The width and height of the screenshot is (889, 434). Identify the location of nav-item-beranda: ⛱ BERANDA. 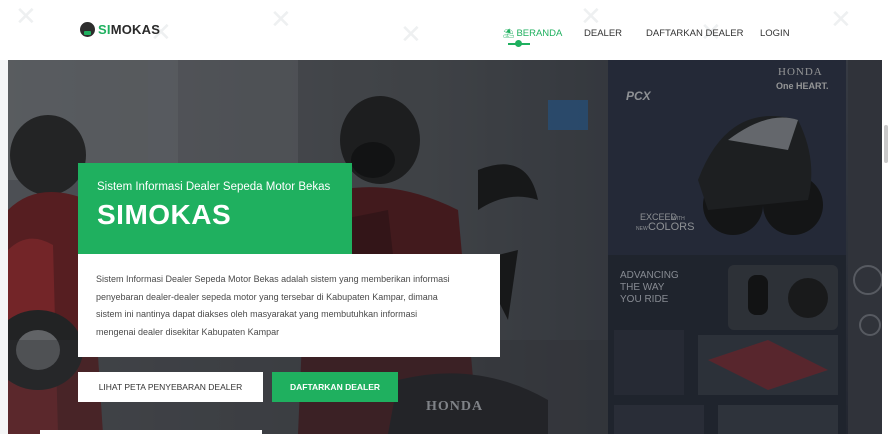
(532, 33).